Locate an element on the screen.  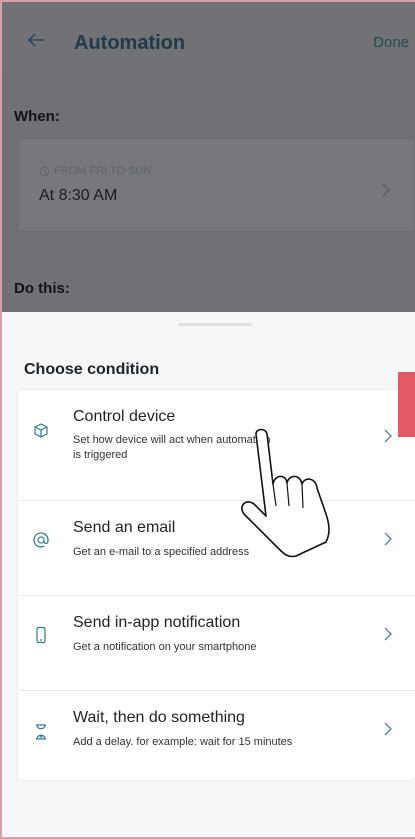
when-caption: FROM FRI TO SUN is located at coordinates (95, 171).